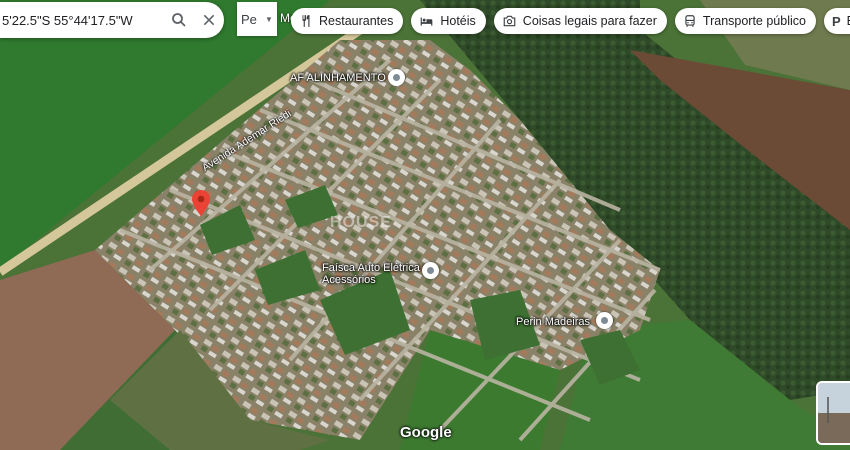  I want to click on poi-label-faisca: Faísca Auto Elétrica e Acessórios, so click(378, 274).